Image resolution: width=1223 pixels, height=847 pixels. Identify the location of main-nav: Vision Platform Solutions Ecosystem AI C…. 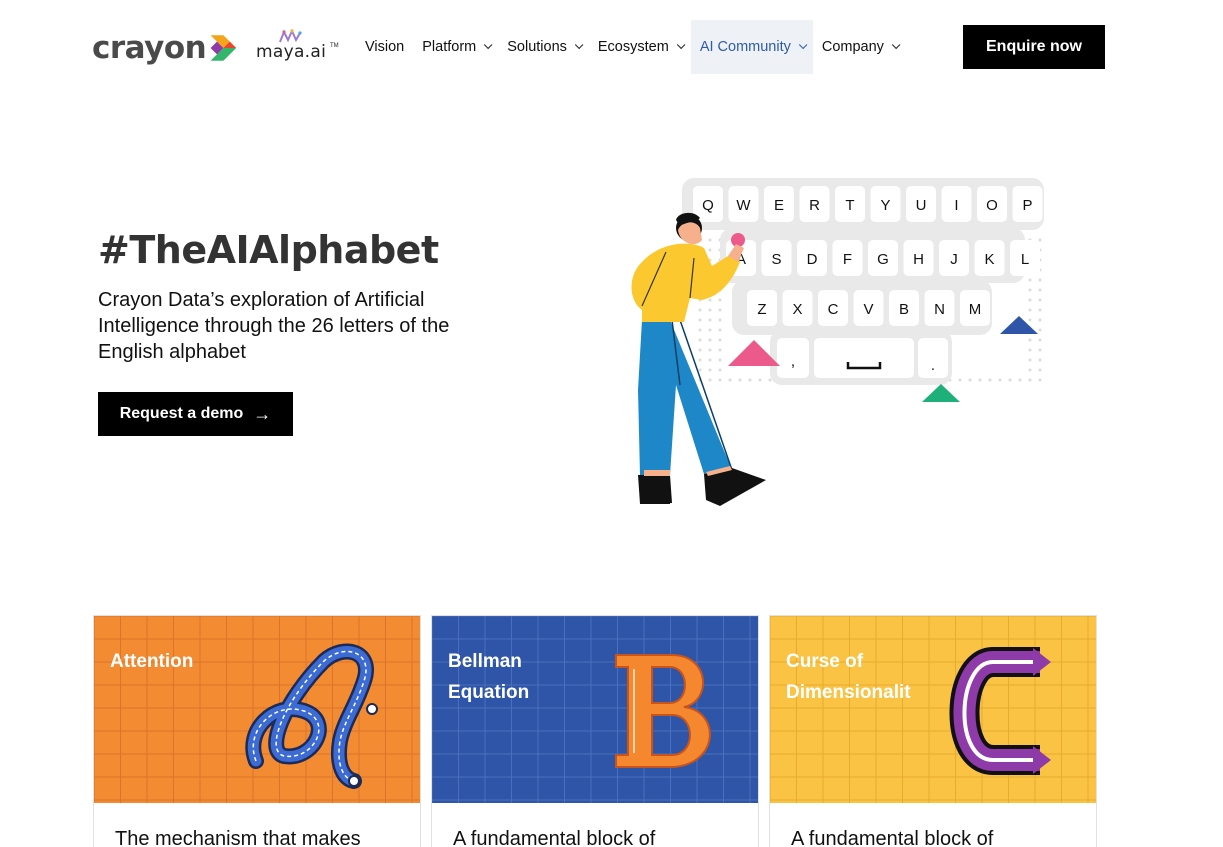
(631, 47).